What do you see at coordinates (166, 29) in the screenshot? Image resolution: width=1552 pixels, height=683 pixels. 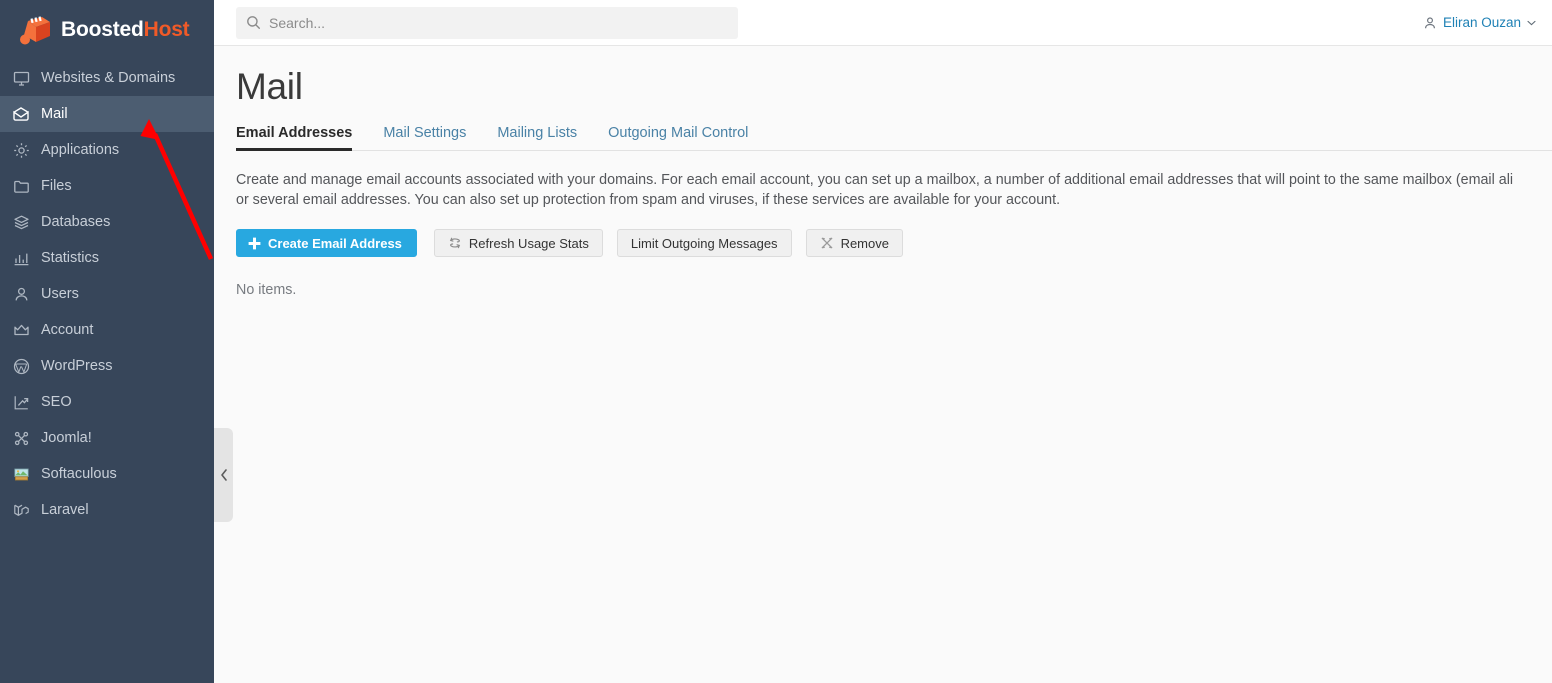 I see `brand-name-accent: Host` at bounding box center [166, 29].